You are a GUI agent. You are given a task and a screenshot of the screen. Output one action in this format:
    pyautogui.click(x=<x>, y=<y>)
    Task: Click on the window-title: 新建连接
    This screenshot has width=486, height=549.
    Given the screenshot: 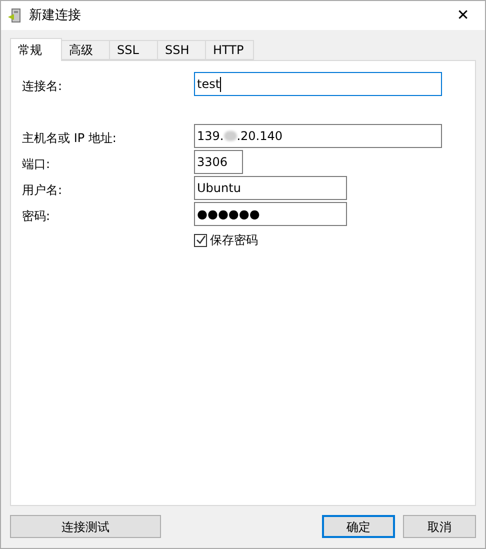 What is the action you would take?
    pyautogui.click(x=55, y=15)
    